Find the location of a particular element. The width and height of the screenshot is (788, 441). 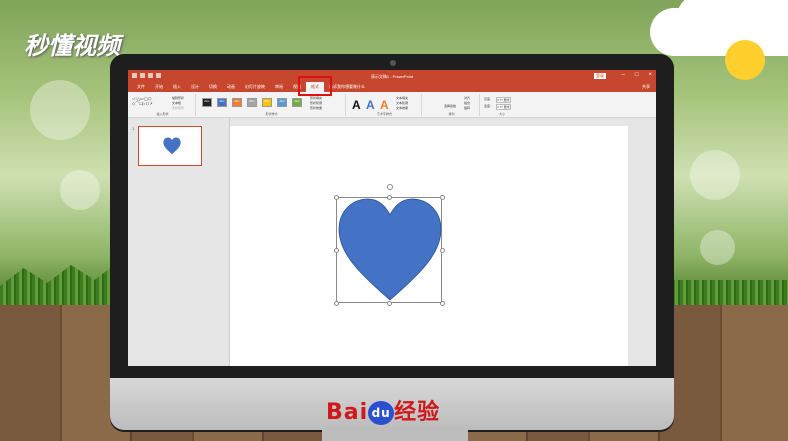

baidu-jingyan-logo: Bai du 经验 is located at coordinates (383, 410).